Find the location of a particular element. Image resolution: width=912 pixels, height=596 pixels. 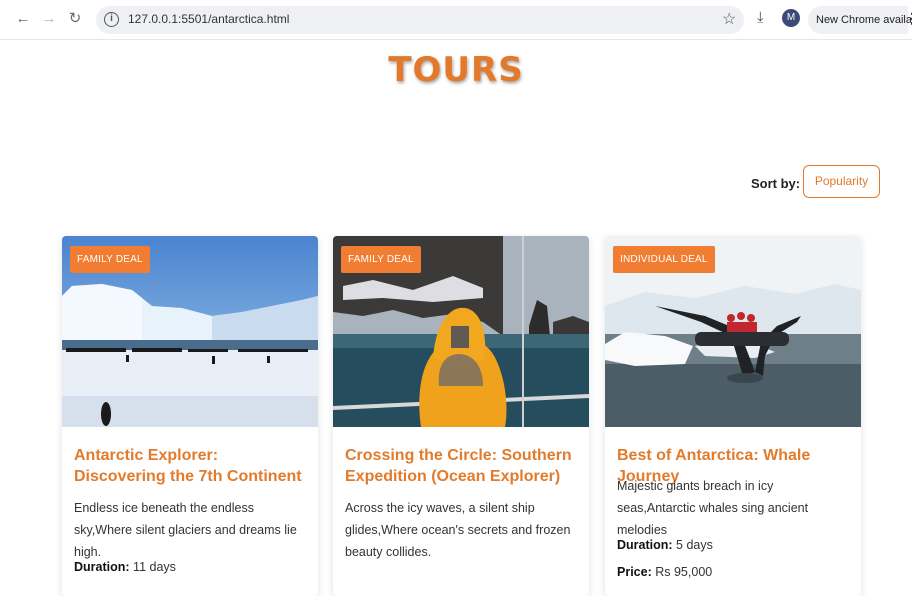

page-title: TOURS is located at coordinates (456, 70).